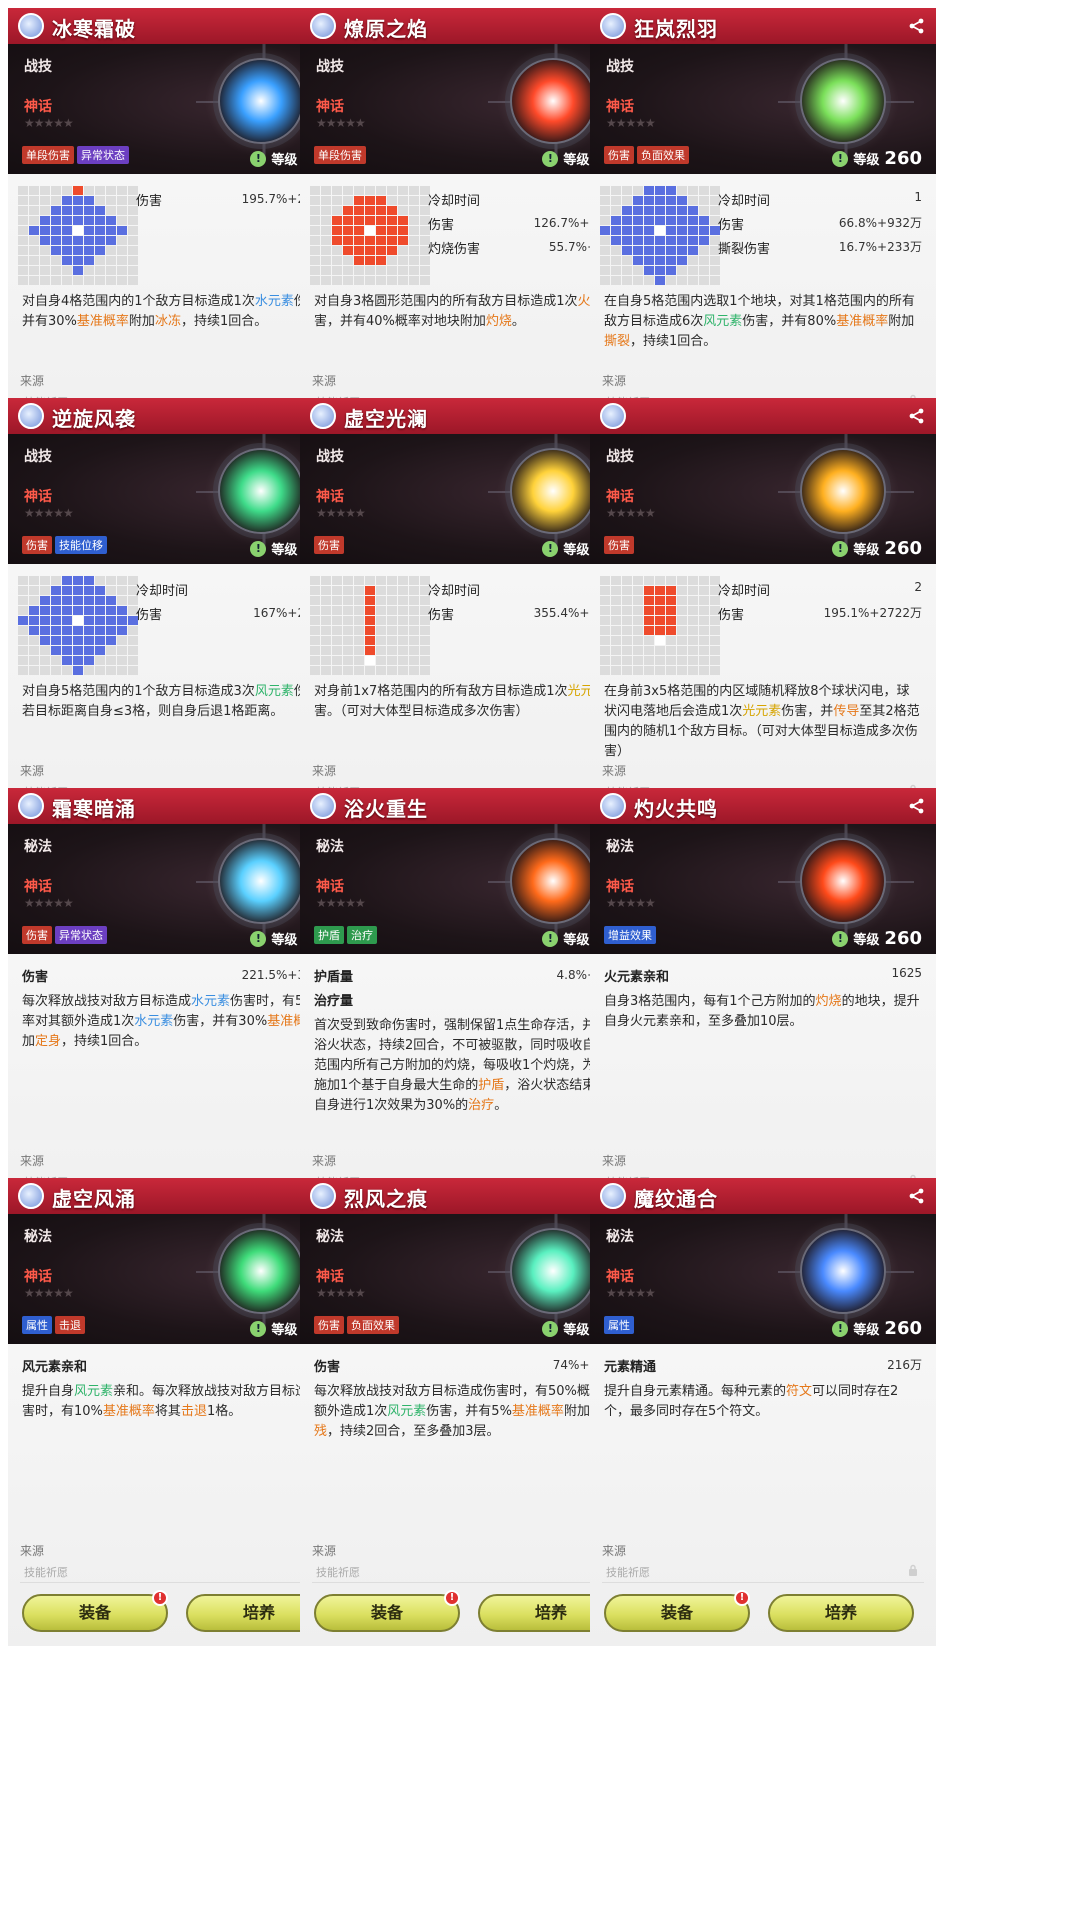  I want to click on stat-row: 护盾量4.8%+302万, so click(473, 974).